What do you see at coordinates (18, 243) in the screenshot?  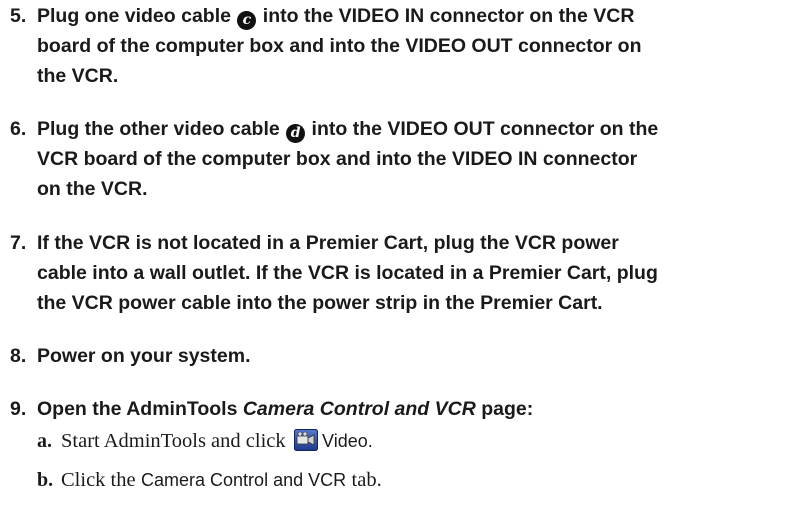 I see `step-number: 7.` at bounding box center [18, 243].